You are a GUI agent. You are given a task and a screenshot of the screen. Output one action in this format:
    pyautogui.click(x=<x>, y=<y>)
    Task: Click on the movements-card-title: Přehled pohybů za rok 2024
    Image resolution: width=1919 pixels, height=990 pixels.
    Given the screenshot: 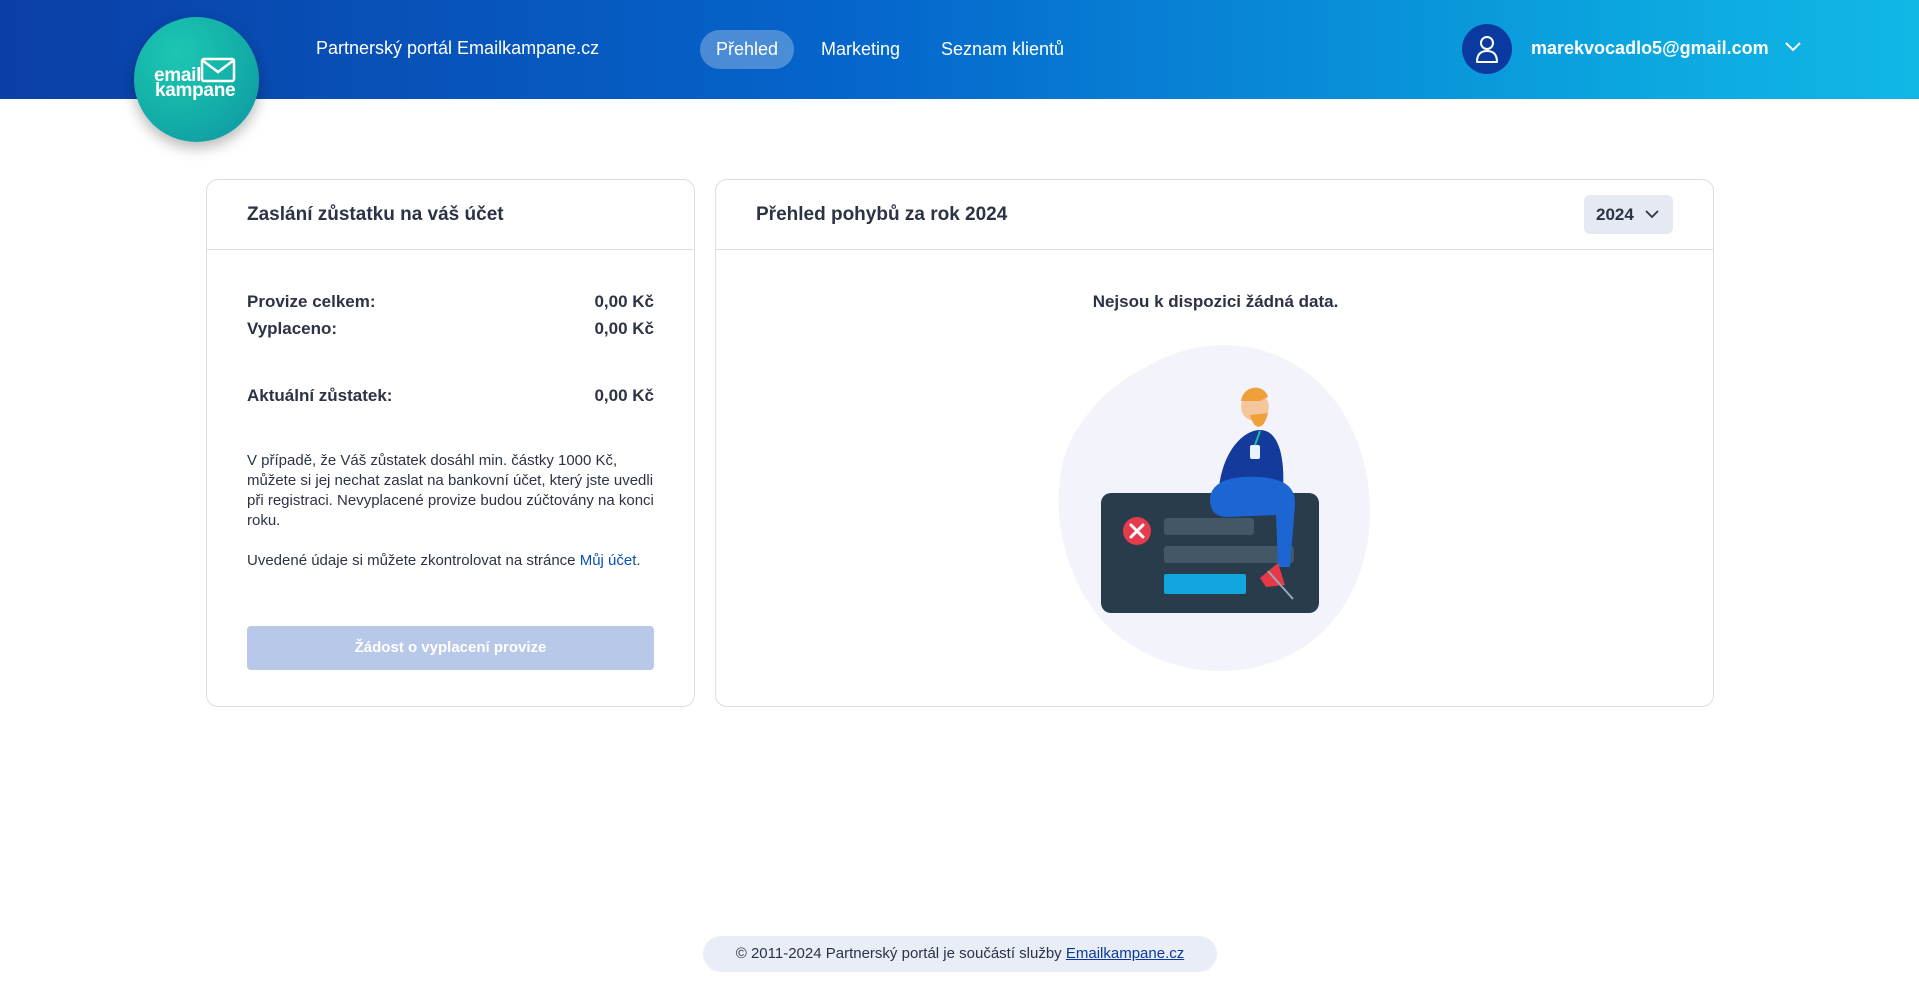 What is the action you would take?
    pyautogui.click(x=882, y=214)
    